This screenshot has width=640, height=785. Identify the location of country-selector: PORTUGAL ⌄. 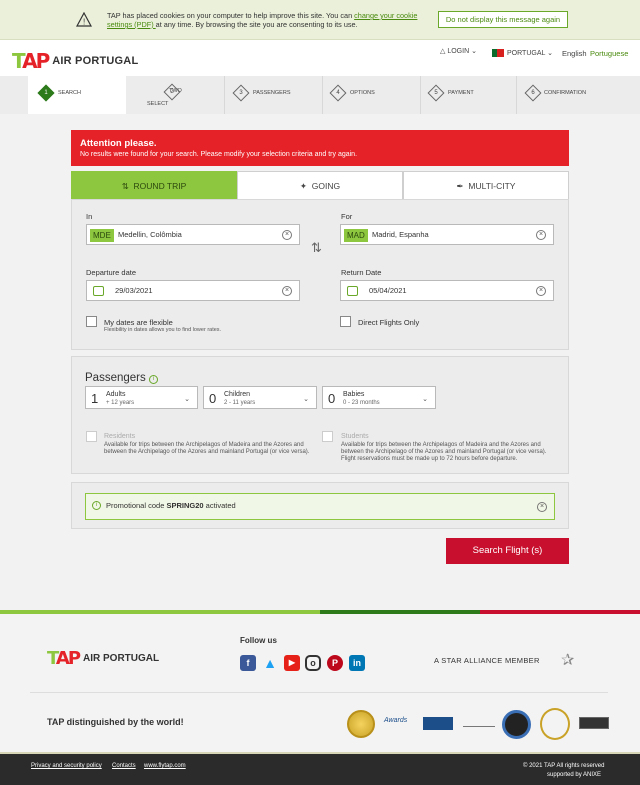
(522, 53).